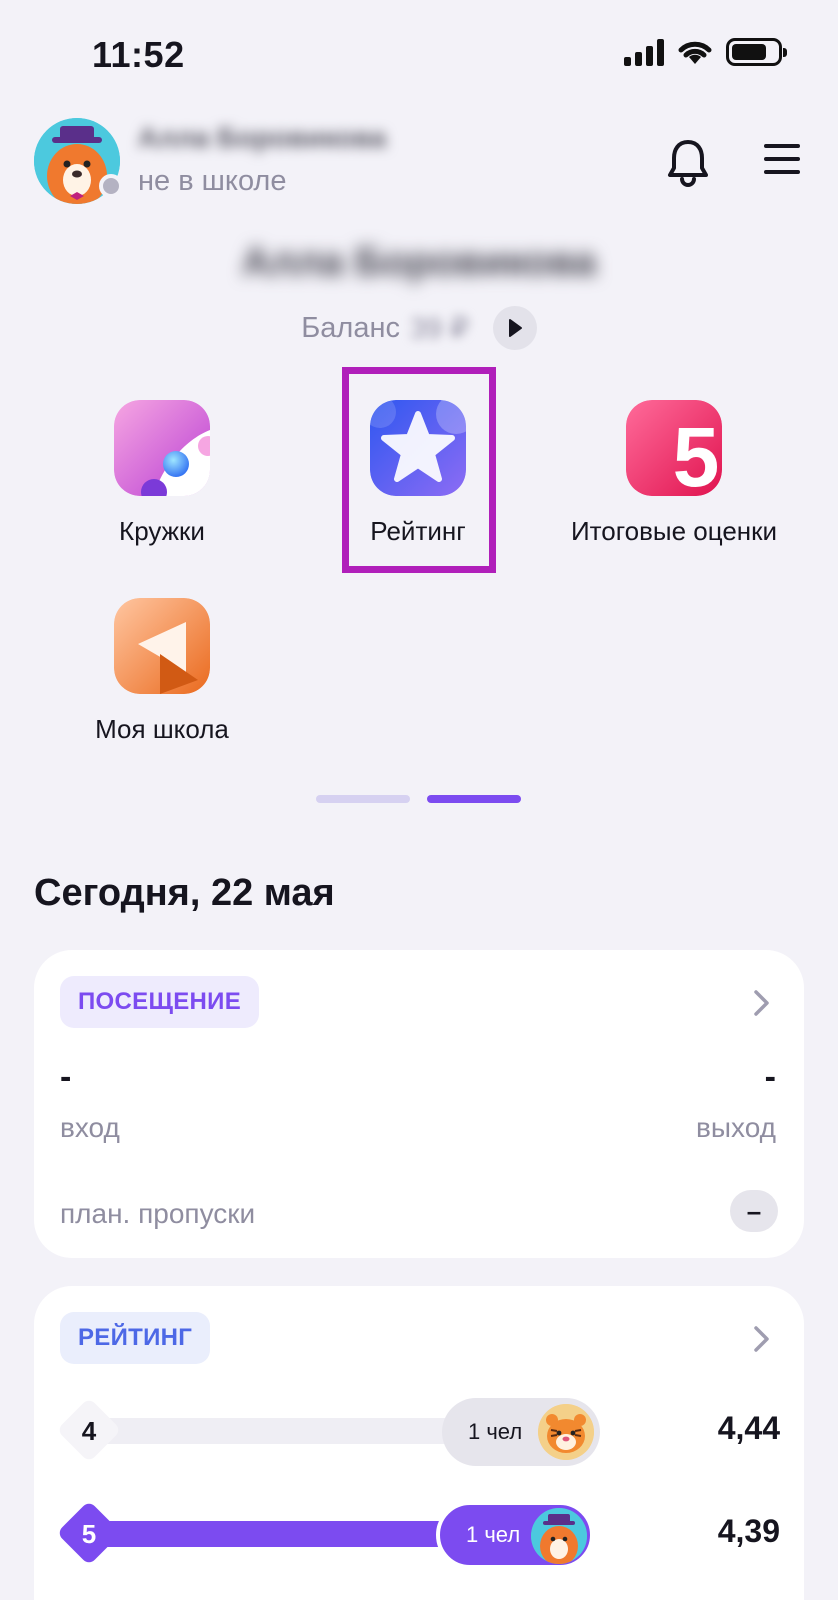  What do you see at coordinates (212, 181) in the screenshot?
I see `user-status: не в школе` at bounding box center [212, 181].